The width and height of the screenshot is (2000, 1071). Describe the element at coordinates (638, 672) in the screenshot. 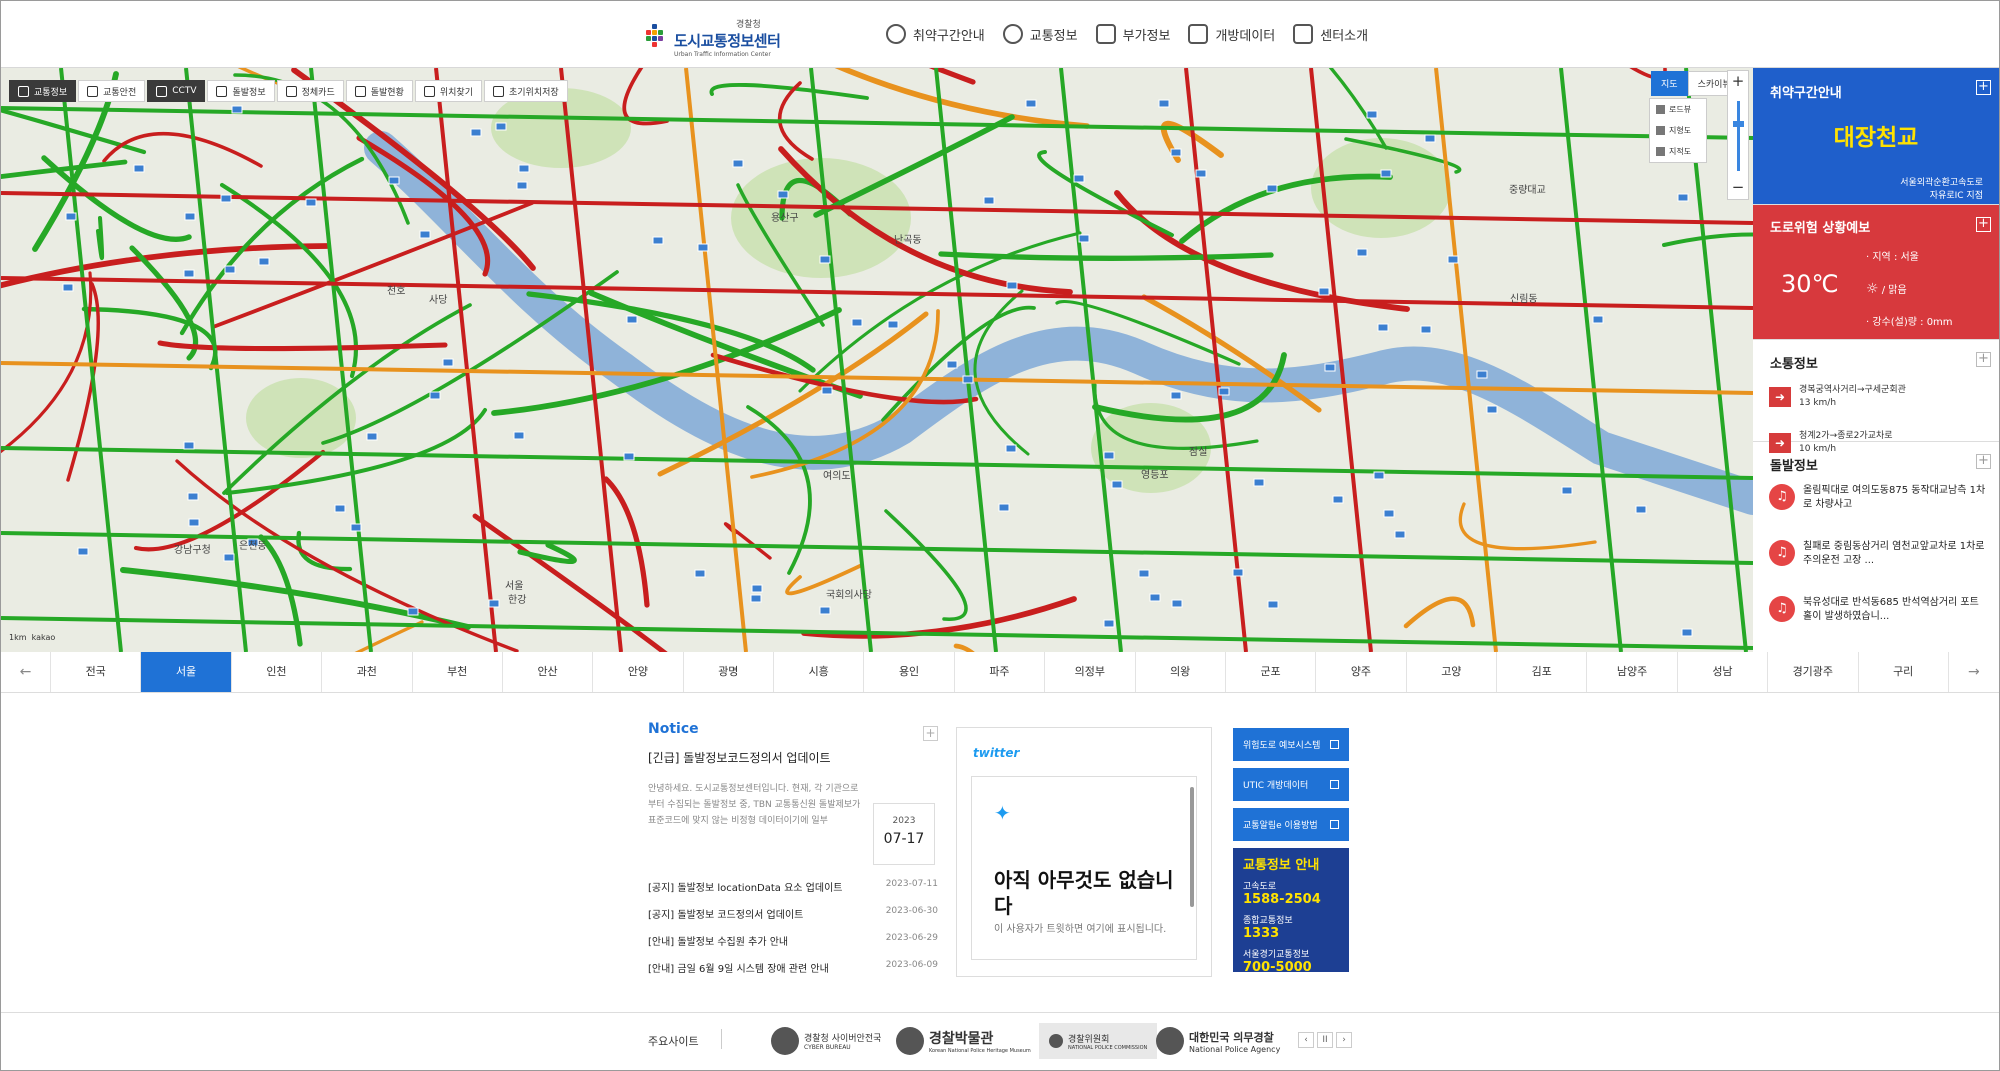

I see `region-tab: 안양` at that location.